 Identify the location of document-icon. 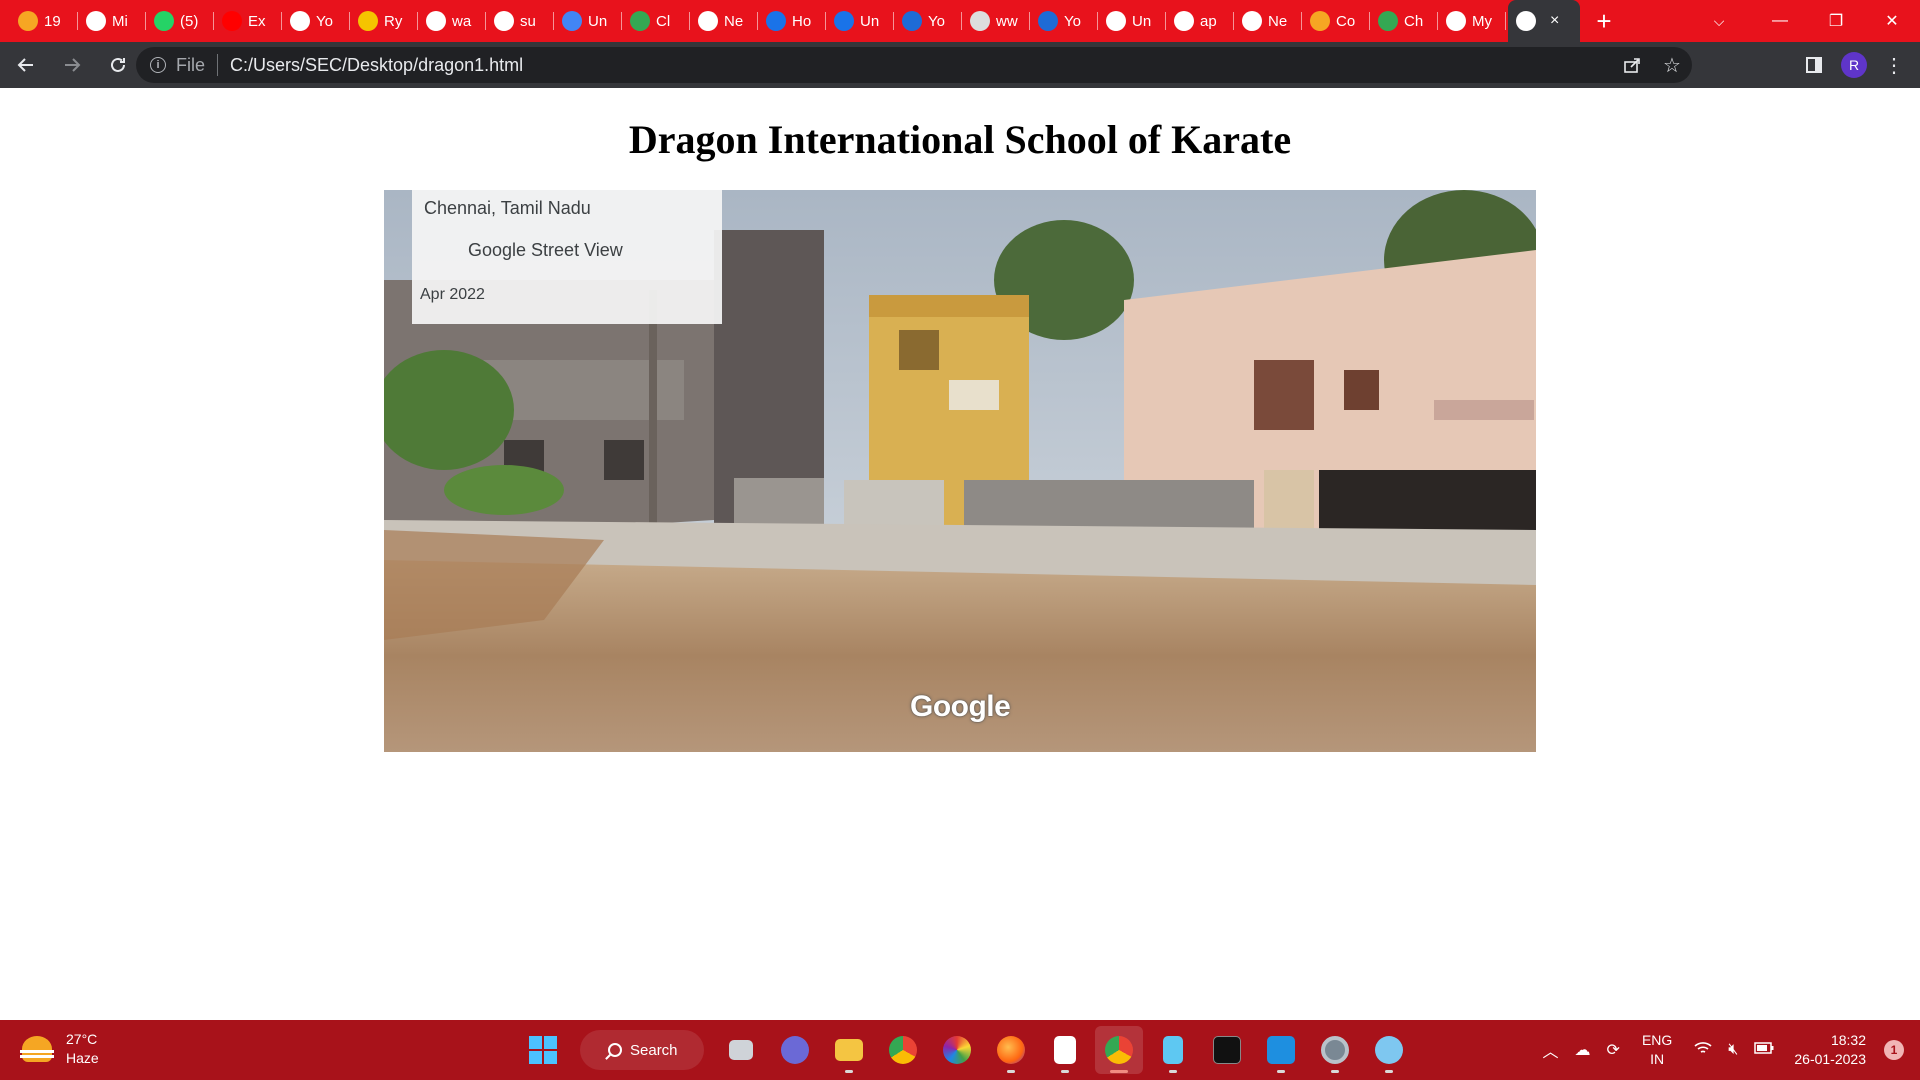
(1065, 1050).